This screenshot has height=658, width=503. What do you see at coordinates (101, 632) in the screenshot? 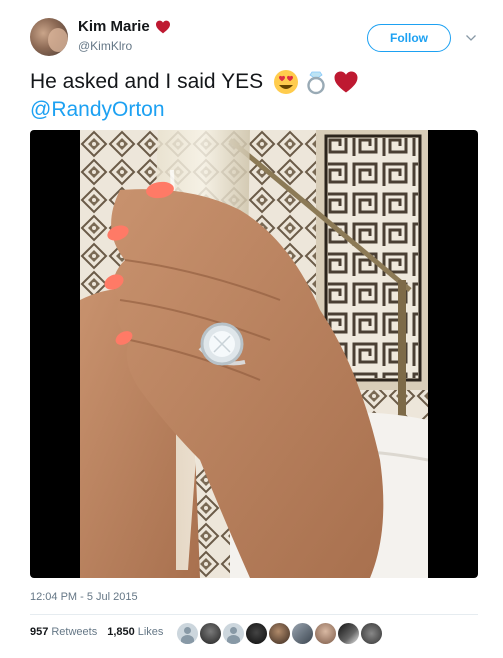
I see `tweet-stats: 957 Retweets 1,850 Likes` at bounding box center [101, 632].